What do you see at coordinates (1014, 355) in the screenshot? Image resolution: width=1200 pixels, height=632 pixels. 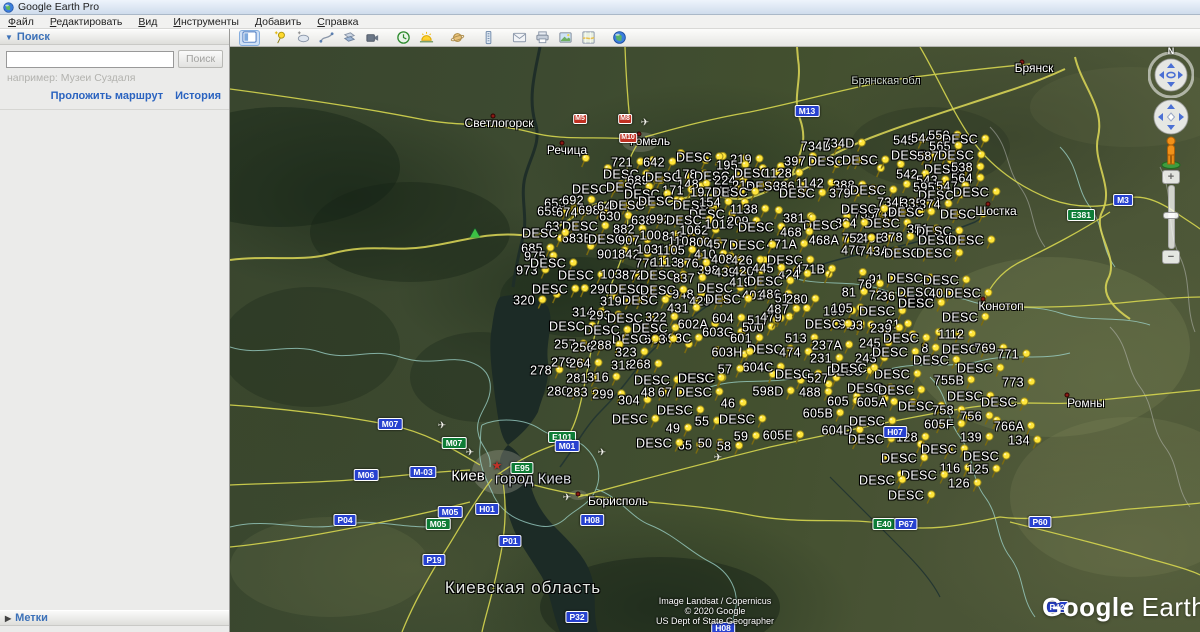 I see `placemark: 771` at bounding box center [1014, 355].